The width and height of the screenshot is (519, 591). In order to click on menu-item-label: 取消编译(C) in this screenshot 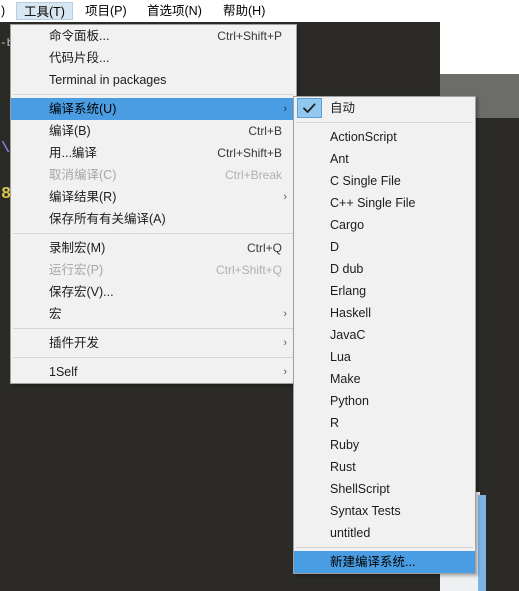, I will do `click(83, 175)`.